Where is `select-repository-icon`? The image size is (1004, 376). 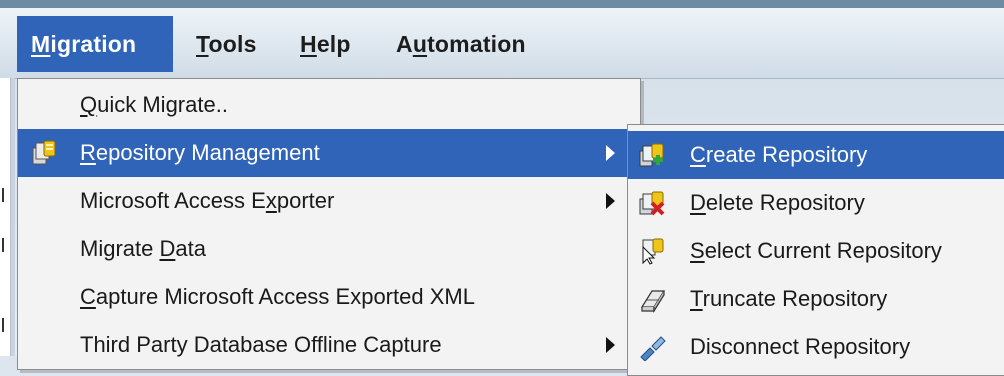 select-repository-icon is located at coordinates (653, 251).